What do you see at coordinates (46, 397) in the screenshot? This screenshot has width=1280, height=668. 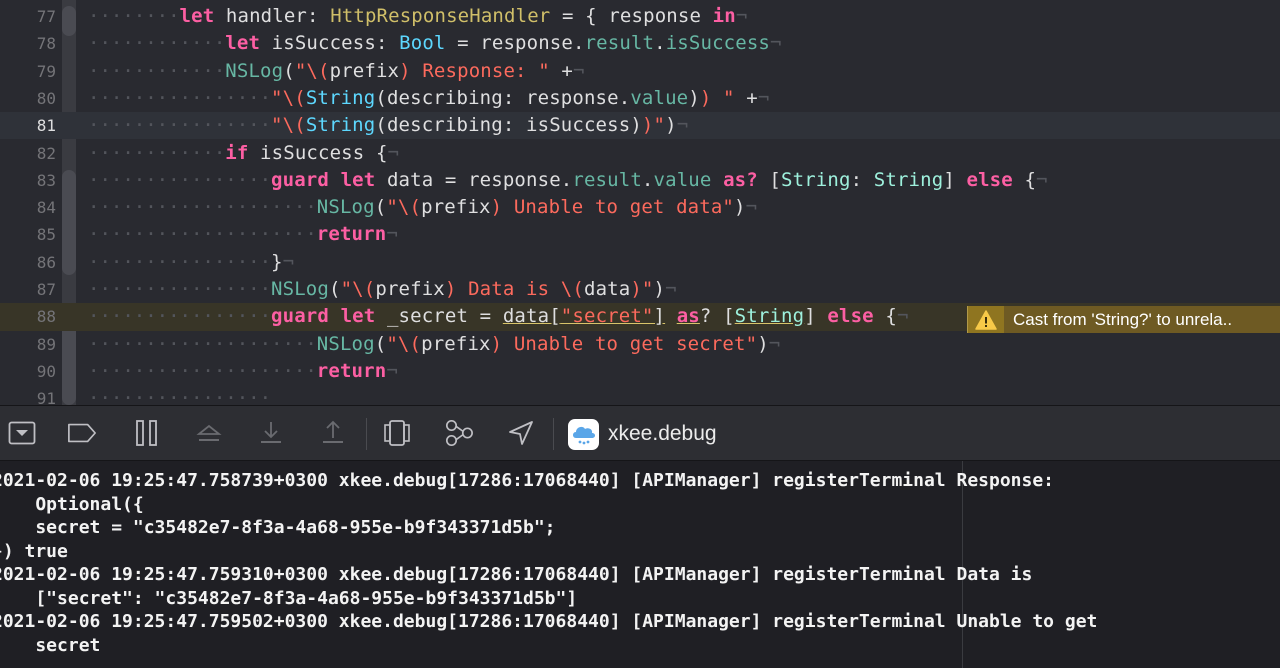 I see `line-number: 91` at bounding box center [46, 397].